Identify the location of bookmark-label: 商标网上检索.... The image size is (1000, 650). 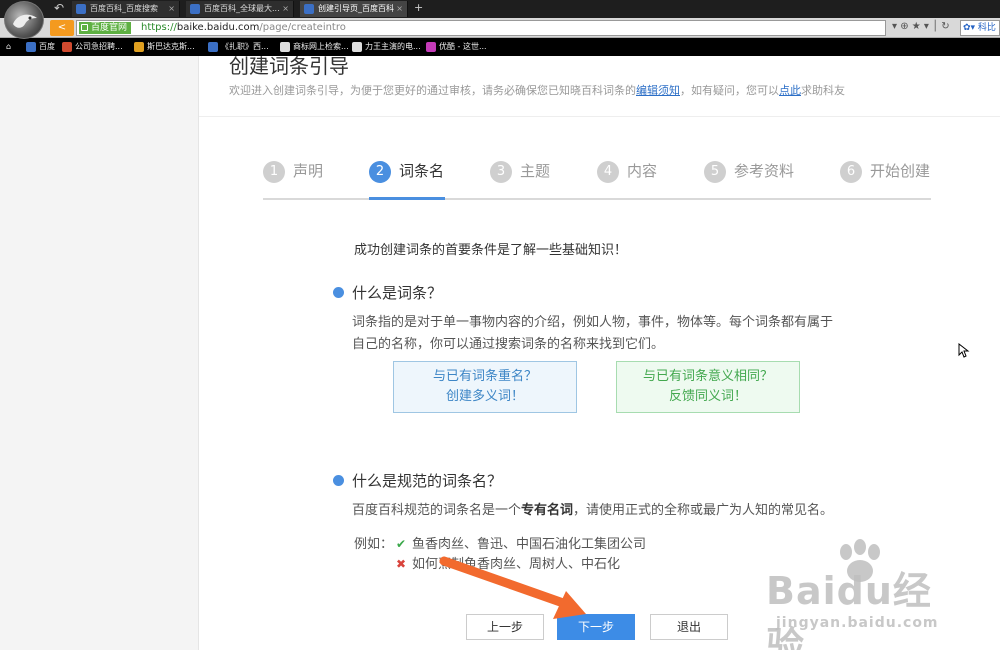
(321, 46).